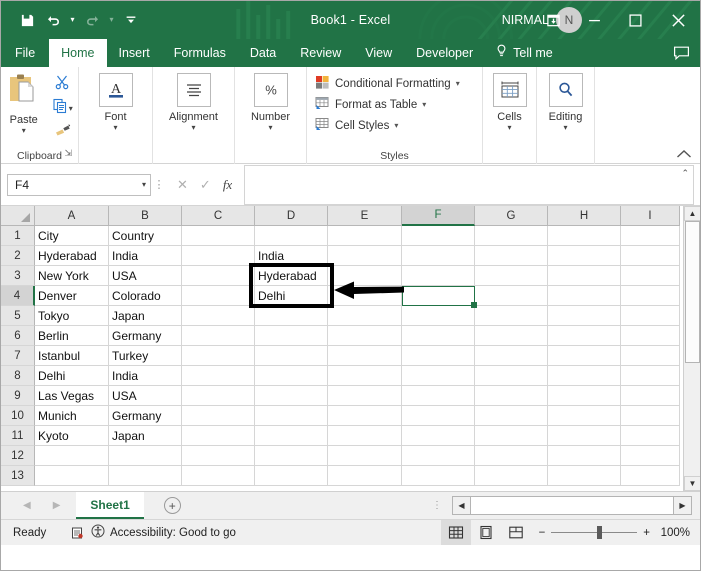 This screenshot has width=701, height=571. Describe the element at coordinates (692, 213) in the screenshot. I see `scroll-up-icon: ▲` at that location.